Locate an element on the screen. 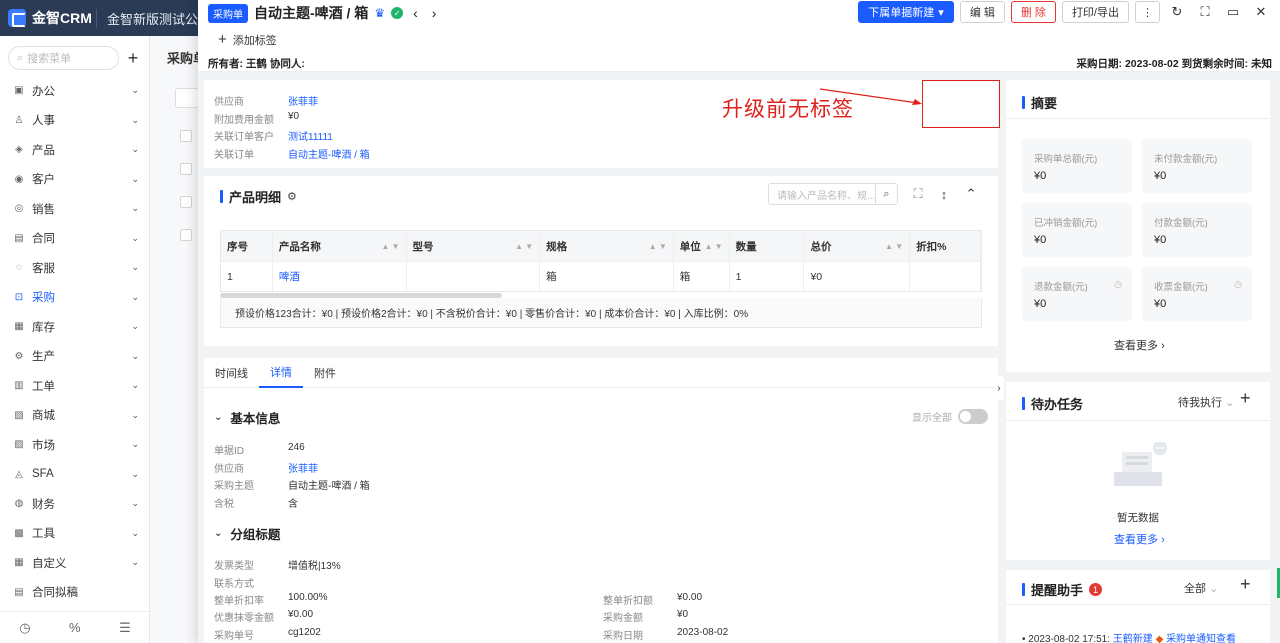 This screenshot has width=1280, height=643. product-search-input: 请输入产品名称、规... ⌕ is located at coordinates (833, 194).